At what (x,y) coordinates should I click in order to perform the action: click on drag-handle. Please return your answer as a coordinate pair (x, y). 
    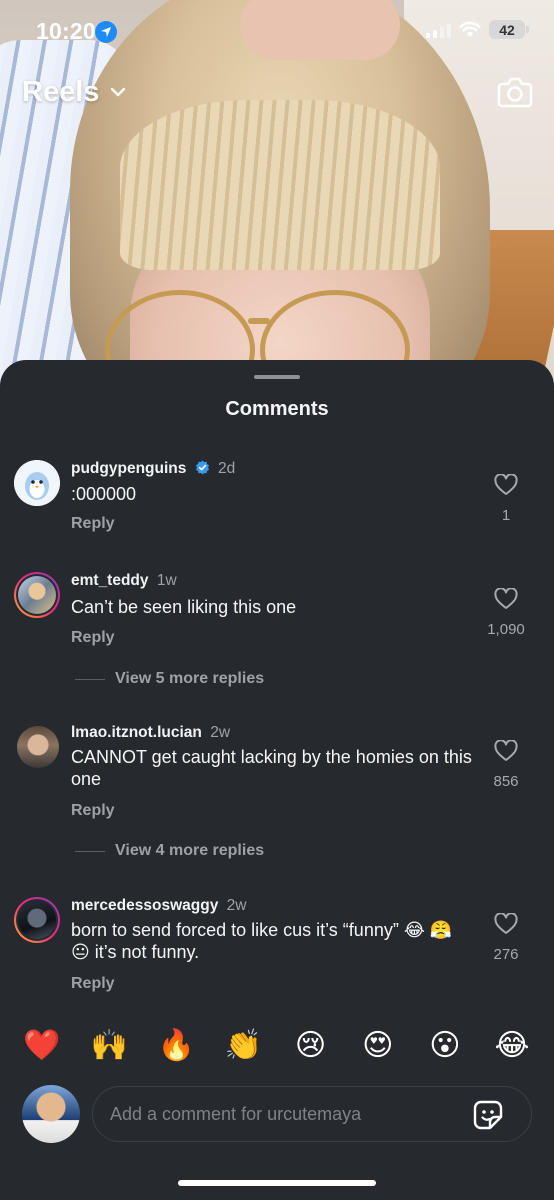
    Looking at the image, I should click on (277, 377).